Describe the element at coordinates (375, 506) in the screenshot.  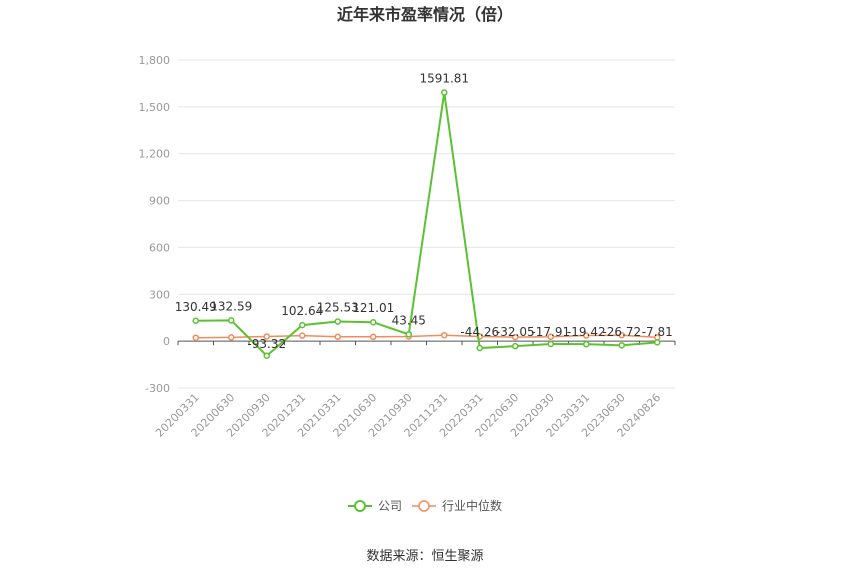
I see `legend-item-company: 公司` at that location.